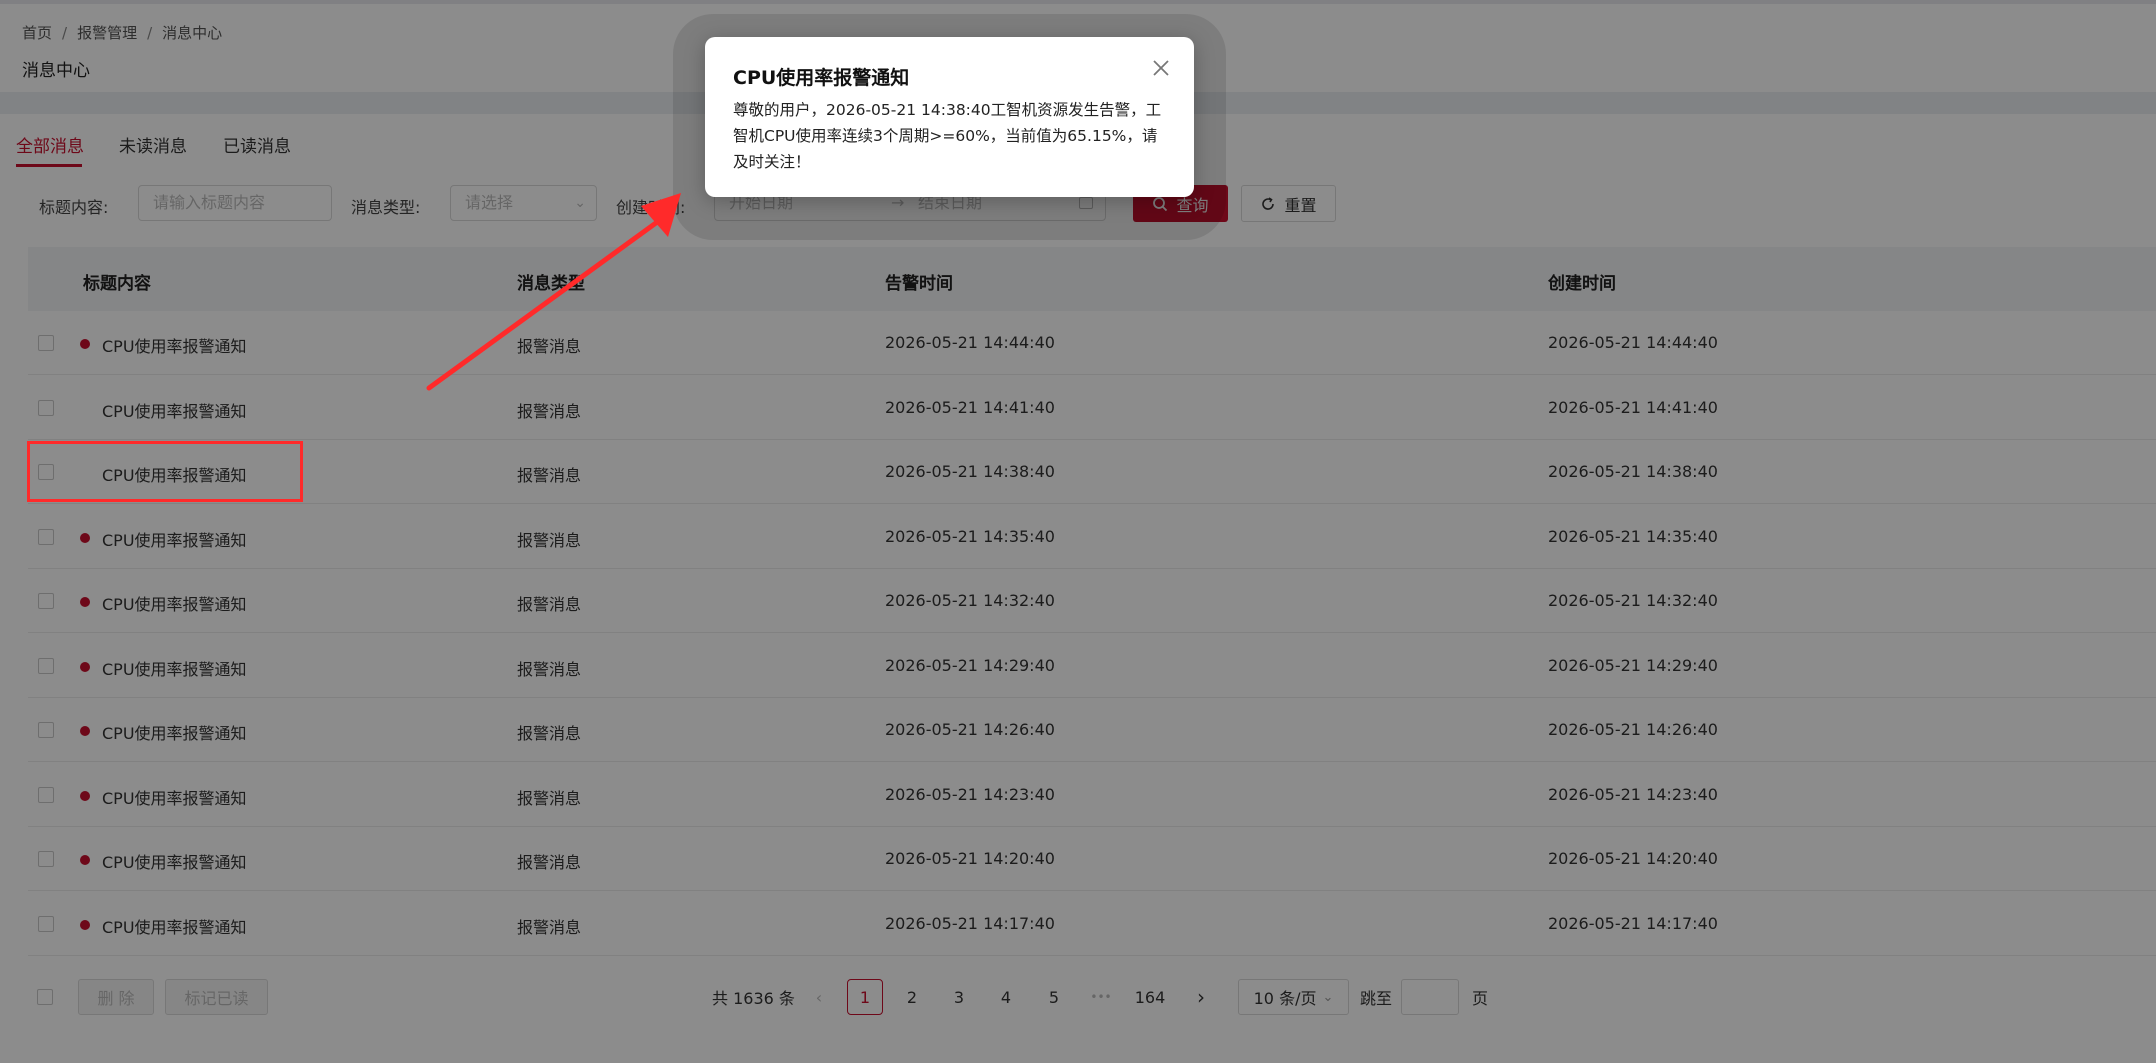 The height and width of the screenshot is (1063, 2156). What do you see at coordinates (165, 471) in the screenshot?
I see `row-highlight-annotation` at bounding box center [165, 471].